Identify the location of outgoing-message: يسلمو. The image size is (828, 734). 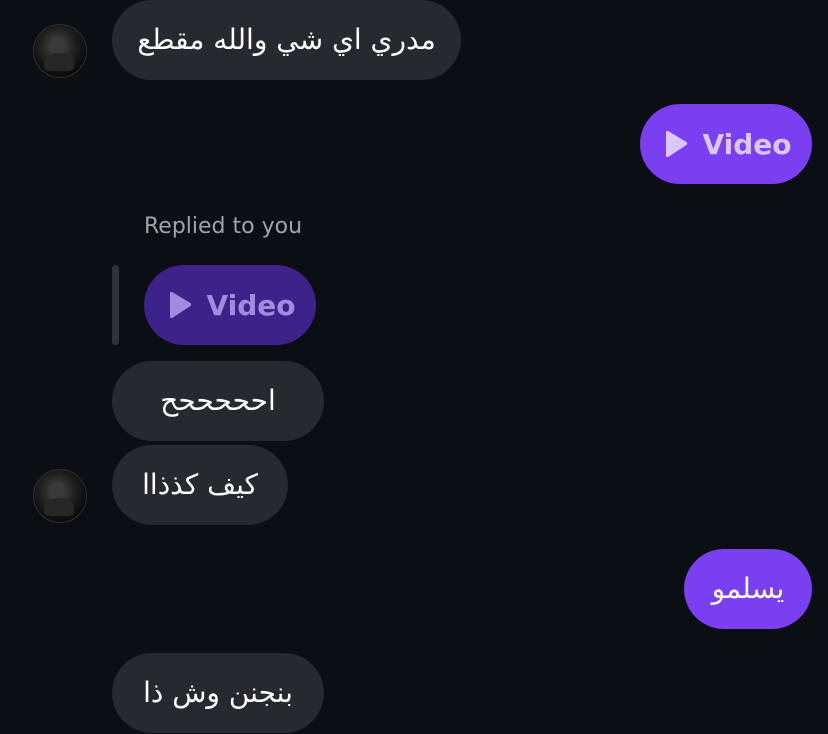
(748, 589).